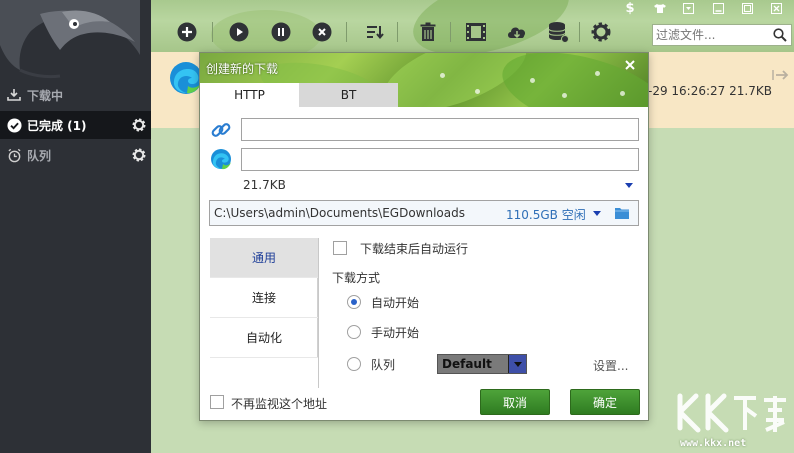  What do you see at coordinates (14, 155) in the screenshot?
I see `alarm-clock-icon` at bounding box center [14, 155].